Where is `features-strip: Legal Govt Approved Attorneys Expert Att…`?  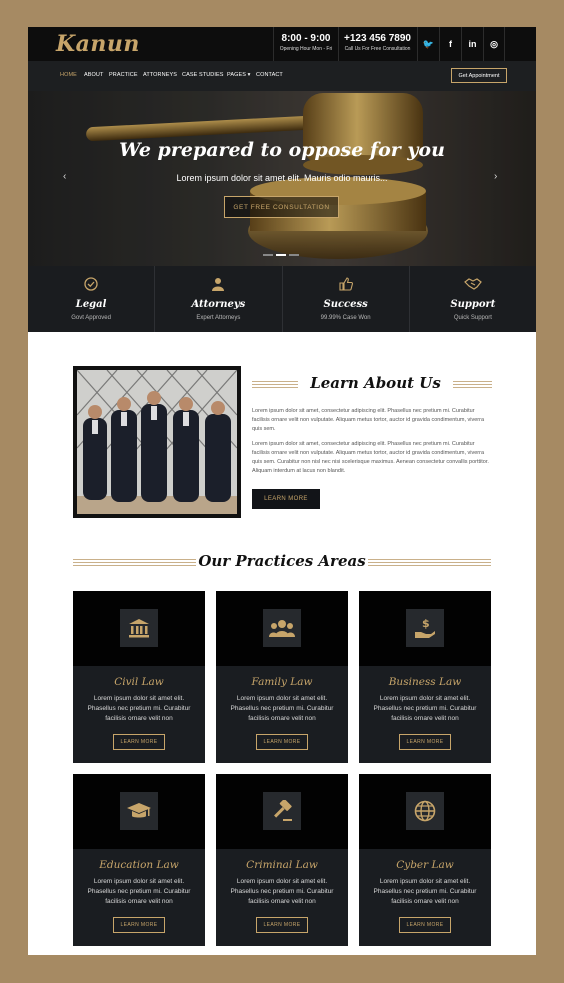 features-strip: Legal Govt Approved Attorneys Expert Att… is located at coordinates (282, 299).